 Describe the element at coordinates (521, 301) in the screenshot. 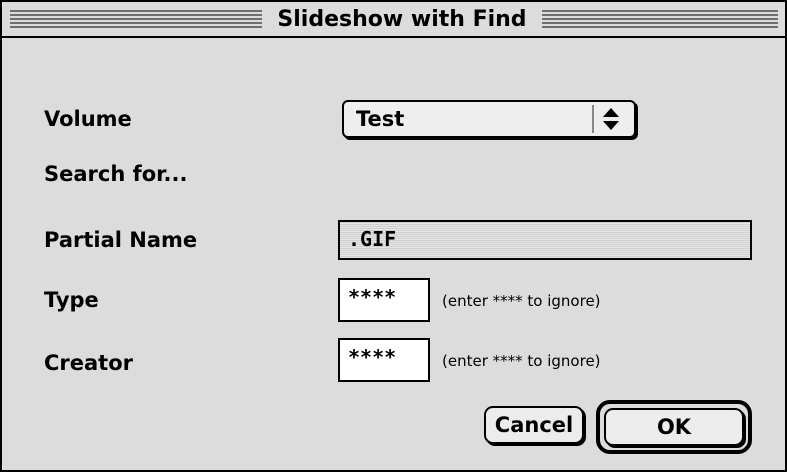

I see `type-hint: (enter **** to ignore)` at that location.